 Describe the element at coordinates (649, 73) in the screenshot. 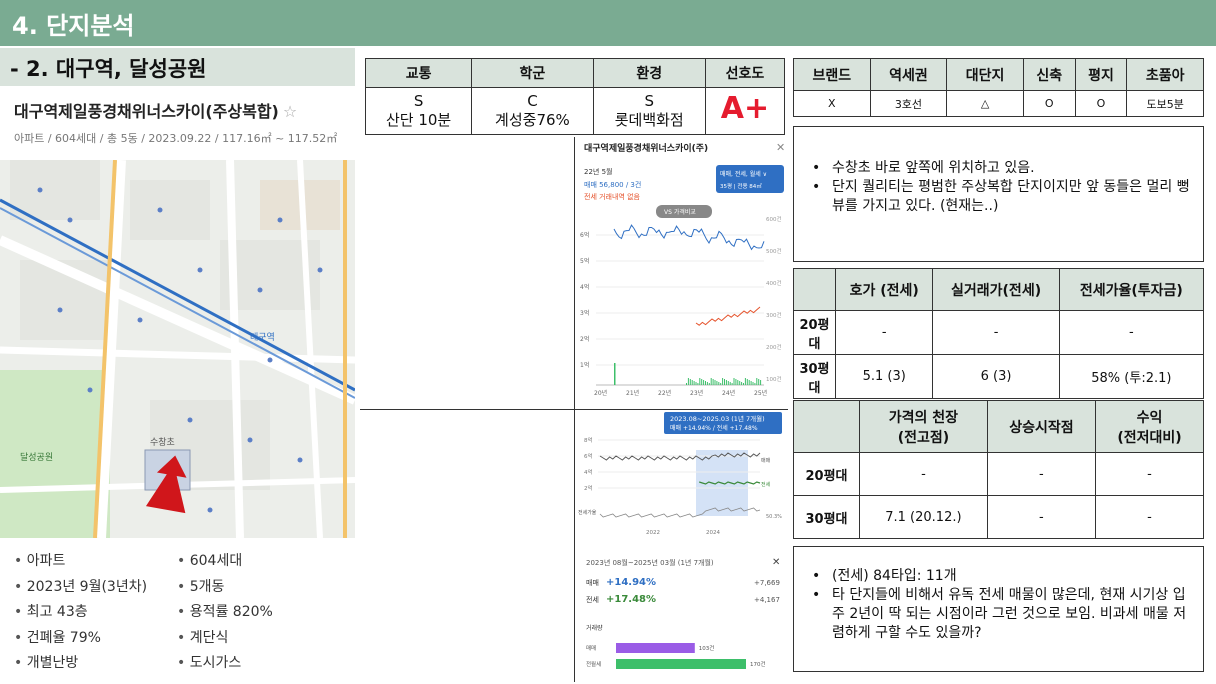

I see `grade-header: 환경` at that location.